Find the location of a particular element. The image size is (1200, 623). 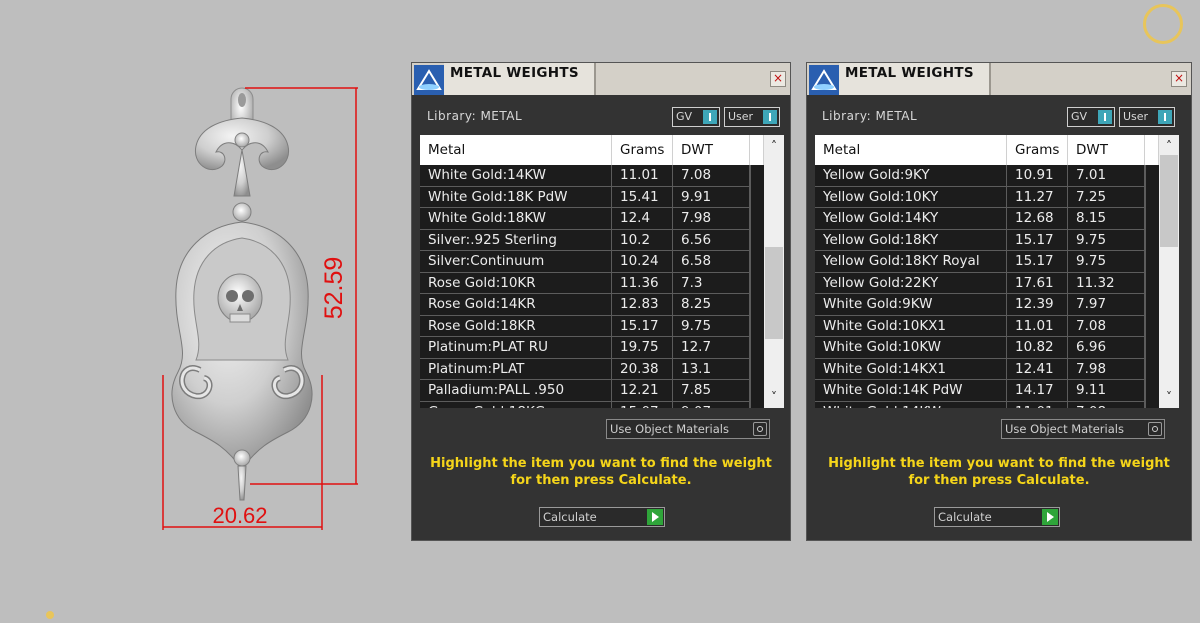

table-row: Platinum:PLAT 20.38 13.1 is located at coordinates (585, 369).